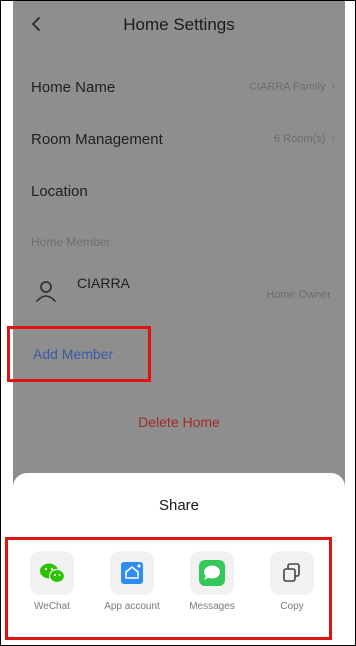 This screenshot has width=356, height=646. What do you see at coordinates (298, 295) in the screenshot?
I see `member-role: Home Owner` at bounding box center [298, 295].